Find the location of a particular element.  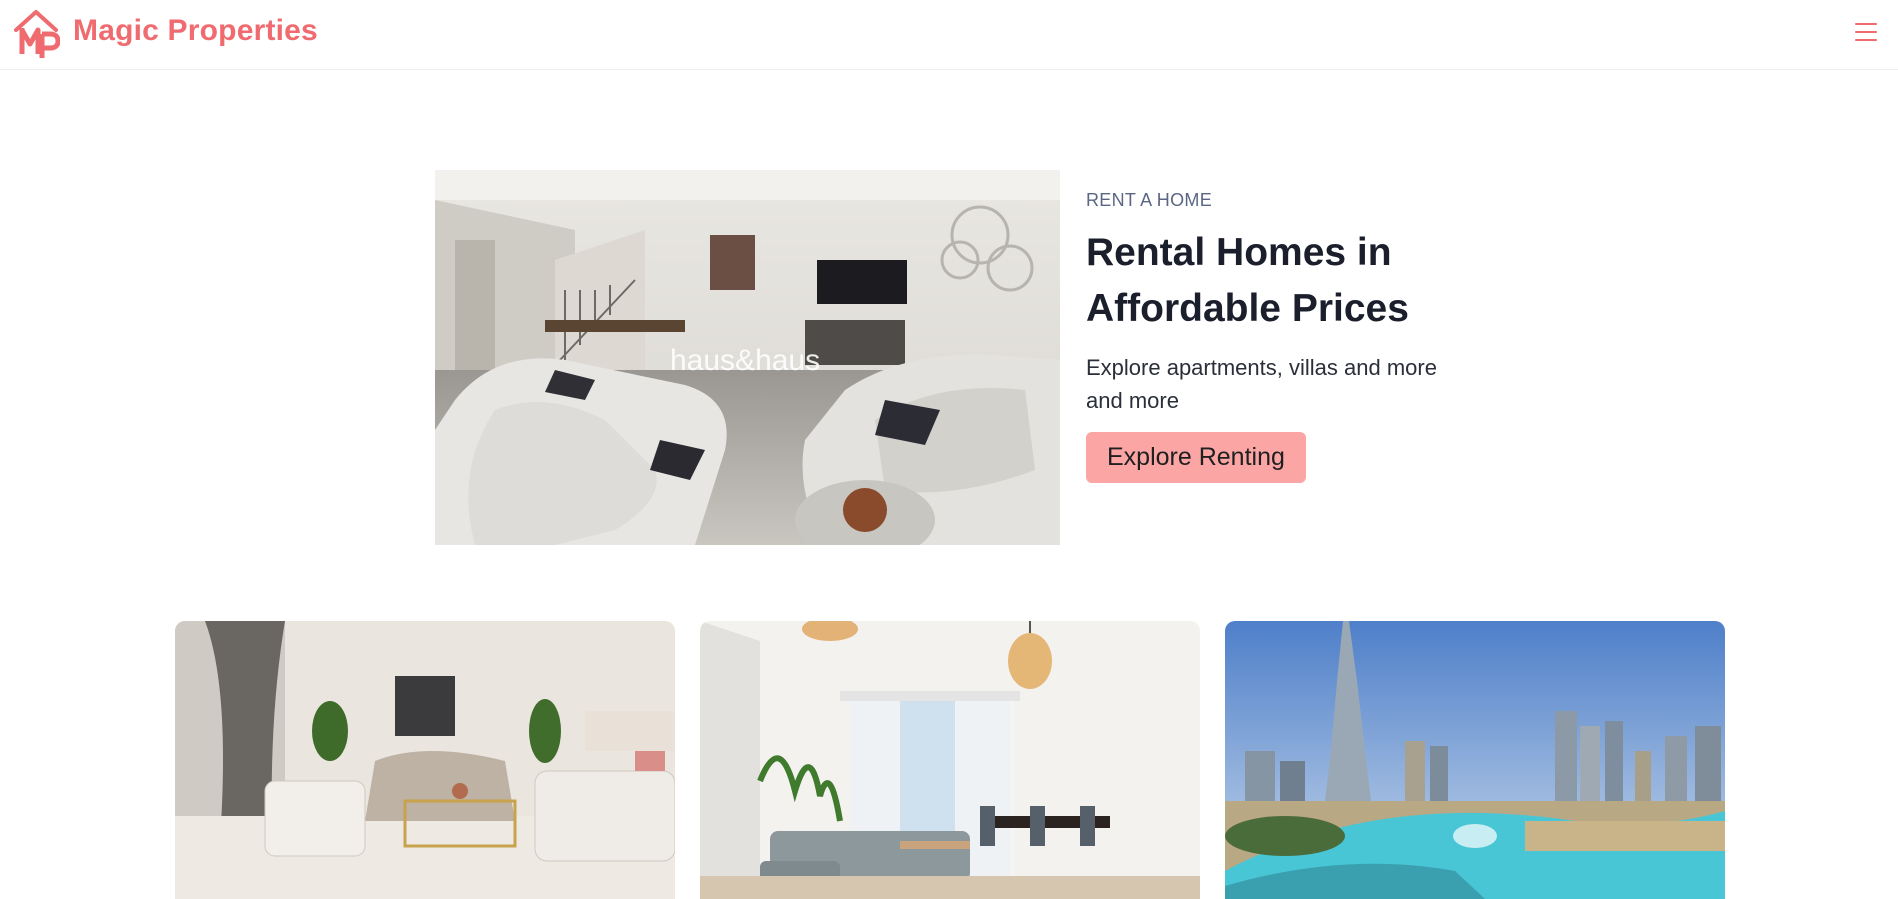

explore-renting-button: Explore Renting is located at coordinates (1196, 457).